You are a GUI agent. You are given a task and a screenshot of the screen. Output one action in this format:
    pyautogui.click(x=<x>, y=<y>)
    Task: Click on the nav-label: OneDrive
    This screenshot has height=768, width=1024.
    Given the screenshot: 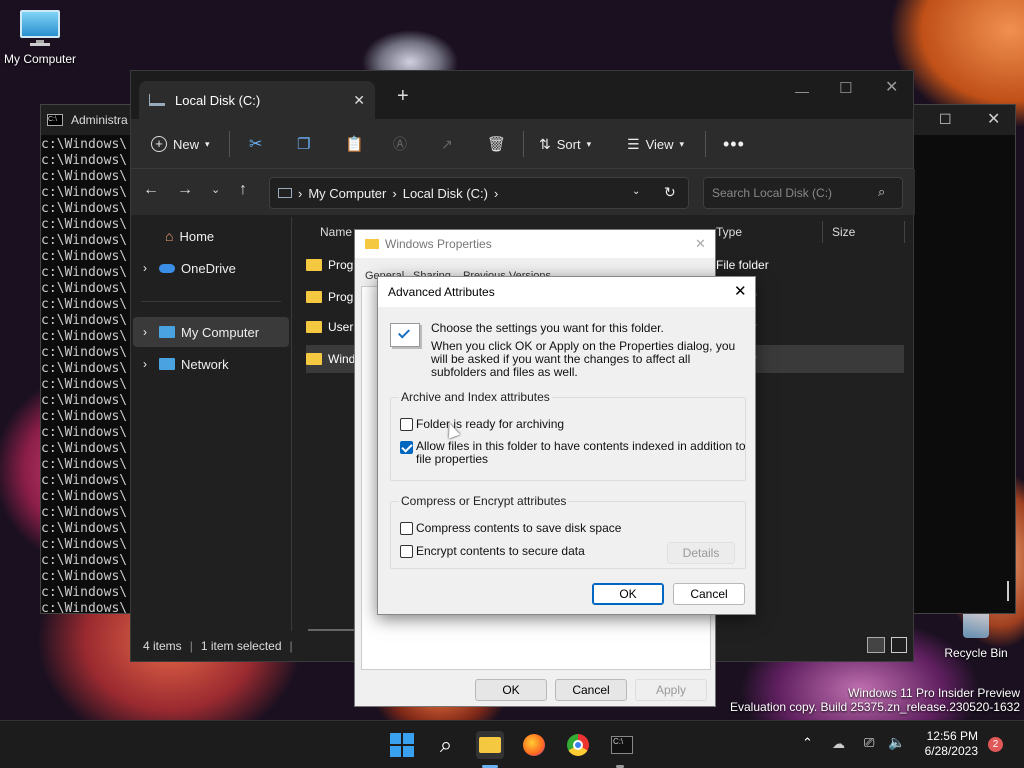 What is the action you would take?
    pyautogui.click(x=208, y=268)
    